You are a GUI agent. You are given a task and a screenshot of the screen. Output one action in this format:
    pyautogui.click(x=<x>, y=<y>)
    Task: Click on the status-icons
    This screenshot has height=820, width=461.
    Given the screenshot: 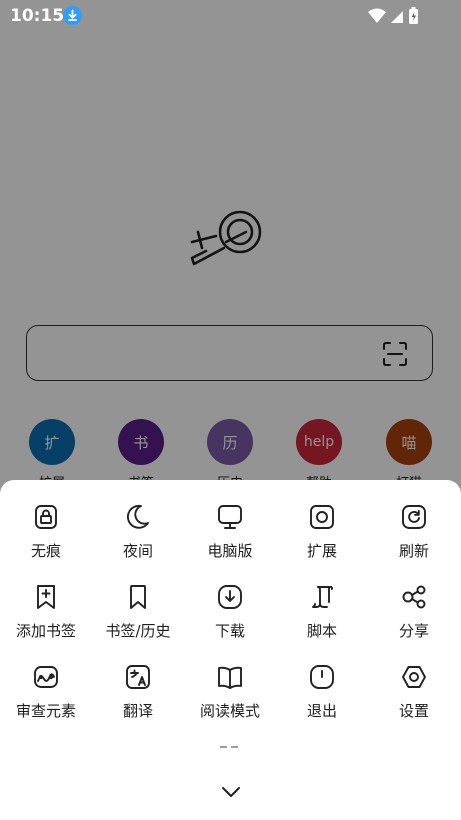 What is the action you would take?
    pyautogui.click(x=393, y=15)
    